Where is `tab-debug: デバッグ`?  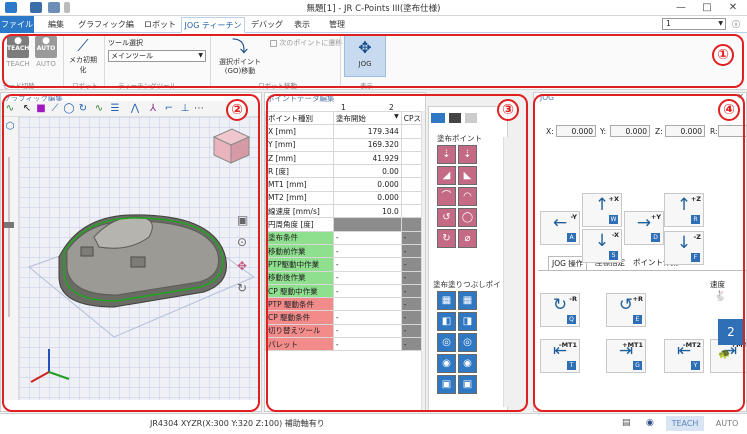 tab-debug: デバッグ is located at coordinates (267, 25).